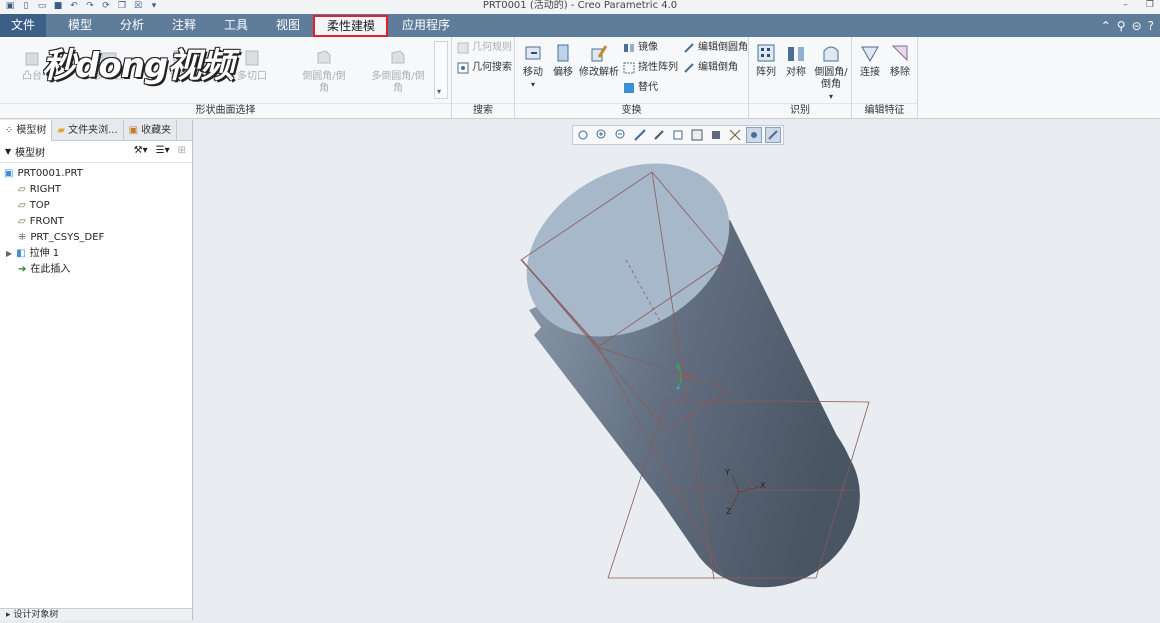  I want to click on tree-item-label: PRT_CSYS_DEF, so click(67, 237).